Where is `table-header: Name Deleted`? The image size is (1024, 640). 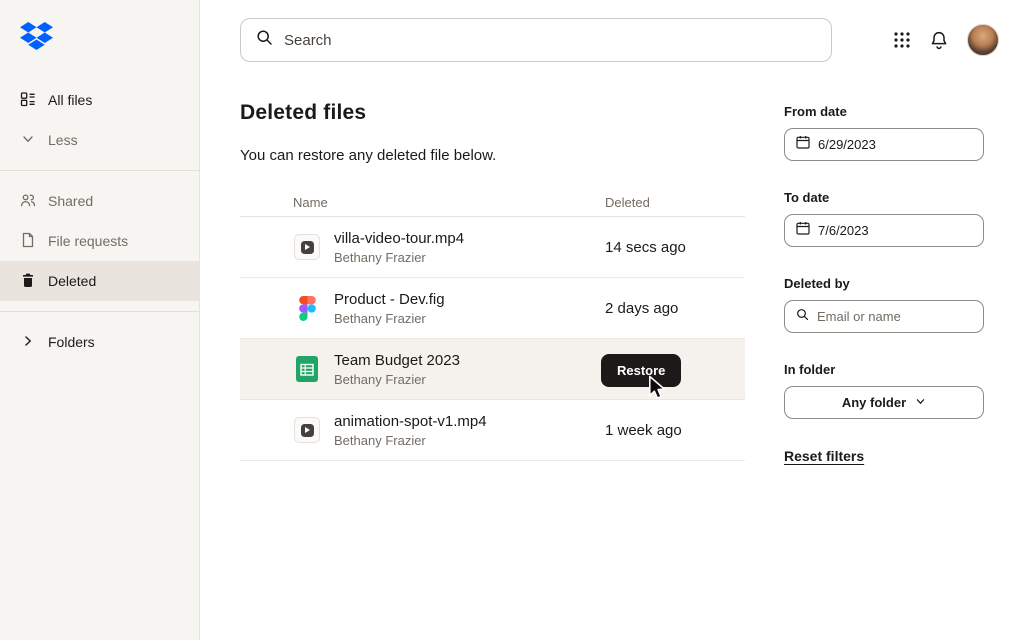
table-header: Name Deleted is located at coordinates (492, 203).